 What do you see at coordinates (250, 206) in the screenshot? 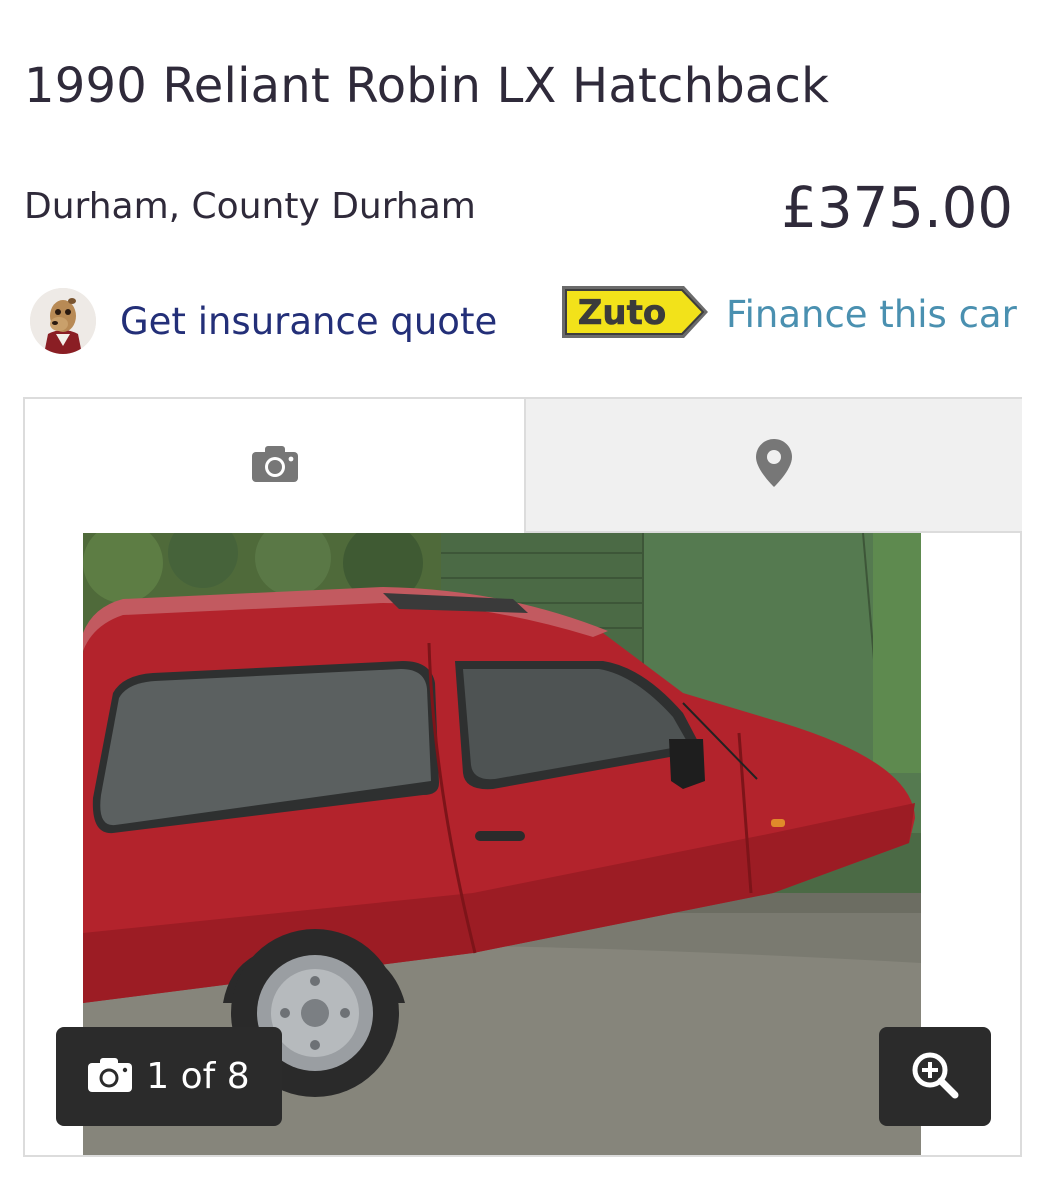
I see `listing-location: Durham, County Durham` at bounding box center [250, 206].